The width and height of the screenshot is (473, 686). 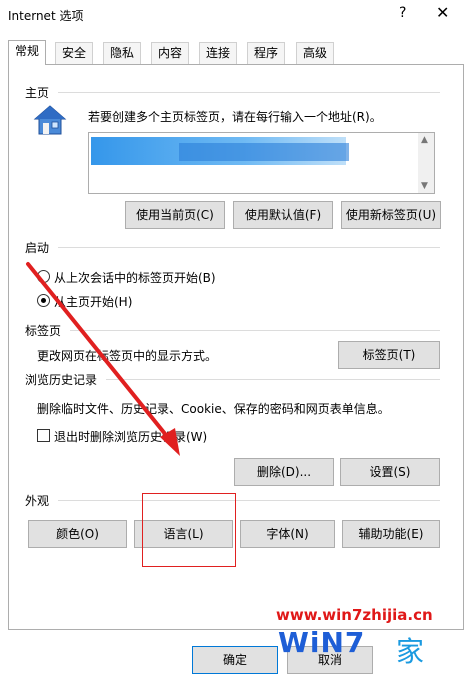 What do you see at coordinates (264, 152) in the screenshot?
I see `redacted-url` at bounding box center [264, 152].